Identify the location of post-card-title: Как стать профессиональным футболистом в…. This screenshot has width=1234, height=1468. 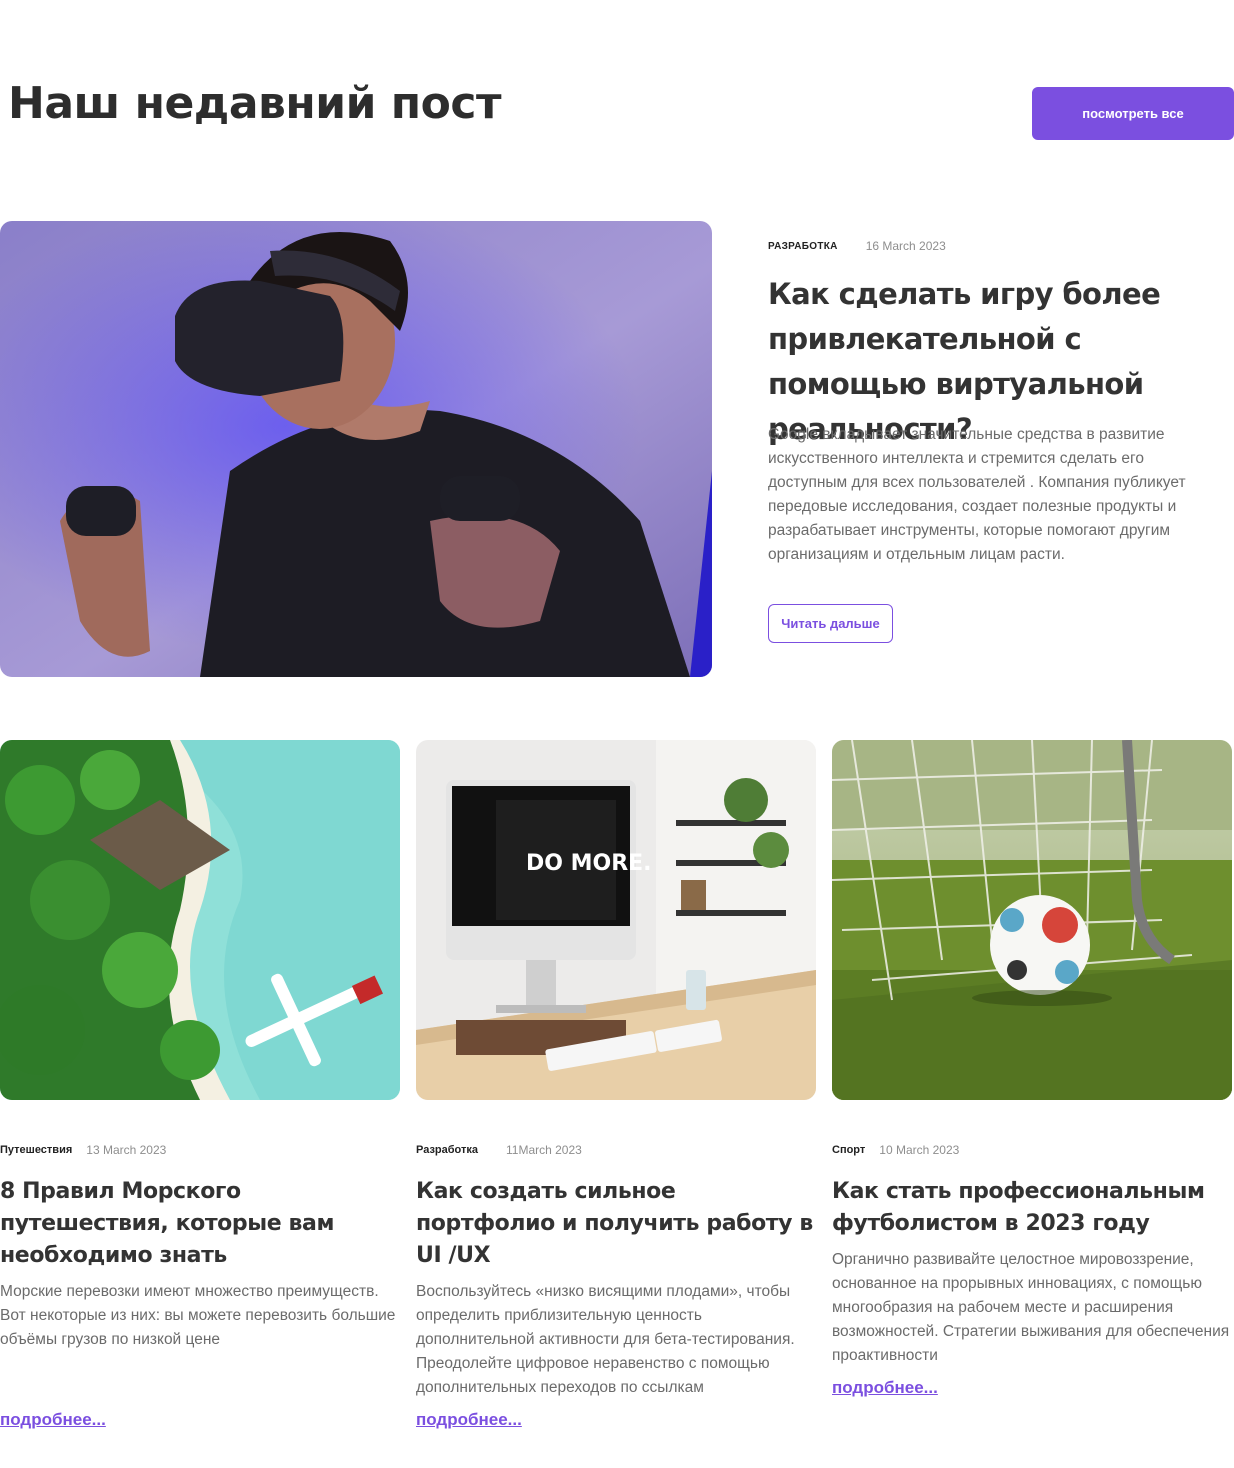
(1033, 1208).